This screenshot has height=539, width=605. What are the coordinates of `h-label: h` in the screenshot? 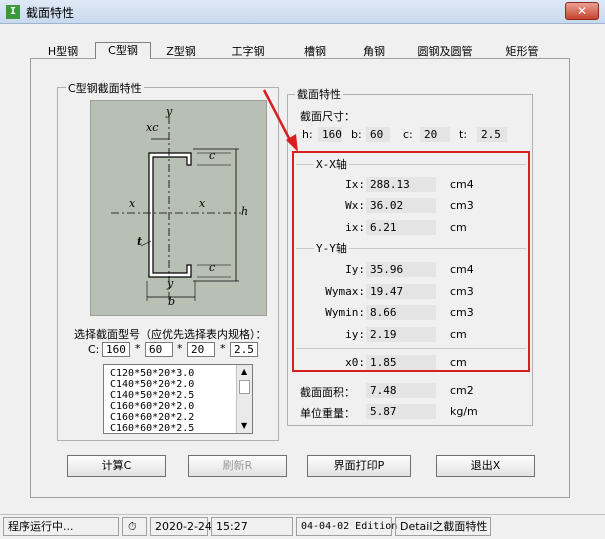 It's located at (245, 211).